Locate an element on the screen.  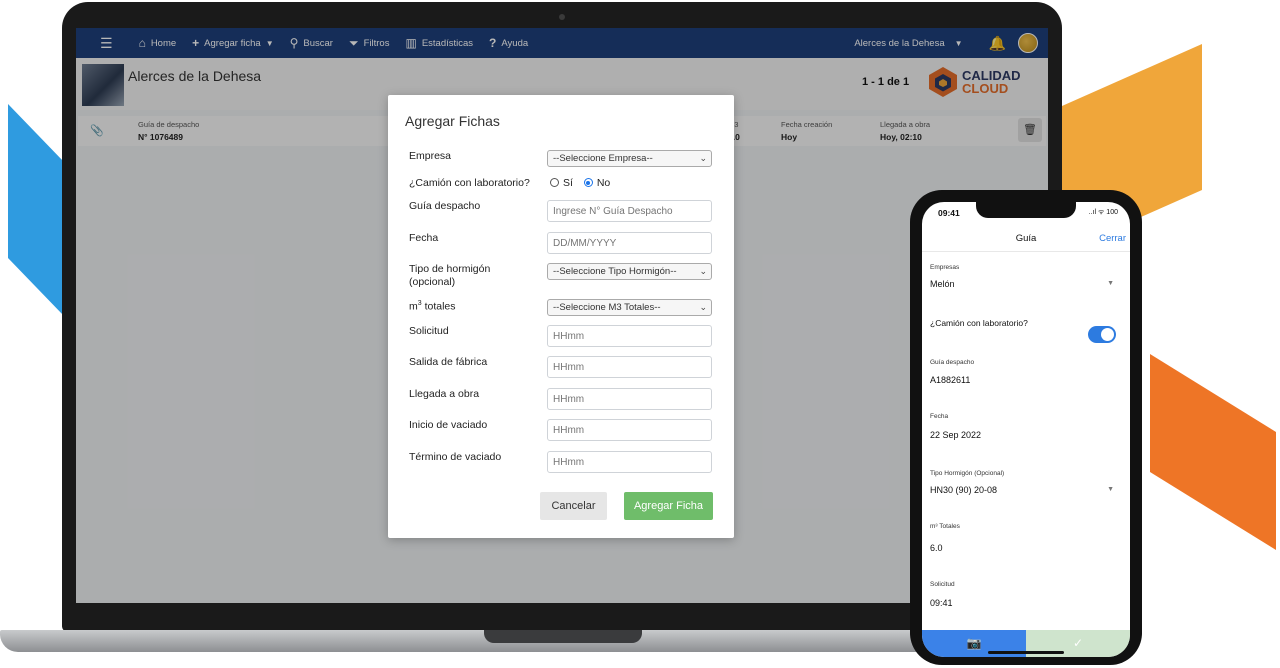
m3-label: m³ Totales is located at coordinates (945, 526).